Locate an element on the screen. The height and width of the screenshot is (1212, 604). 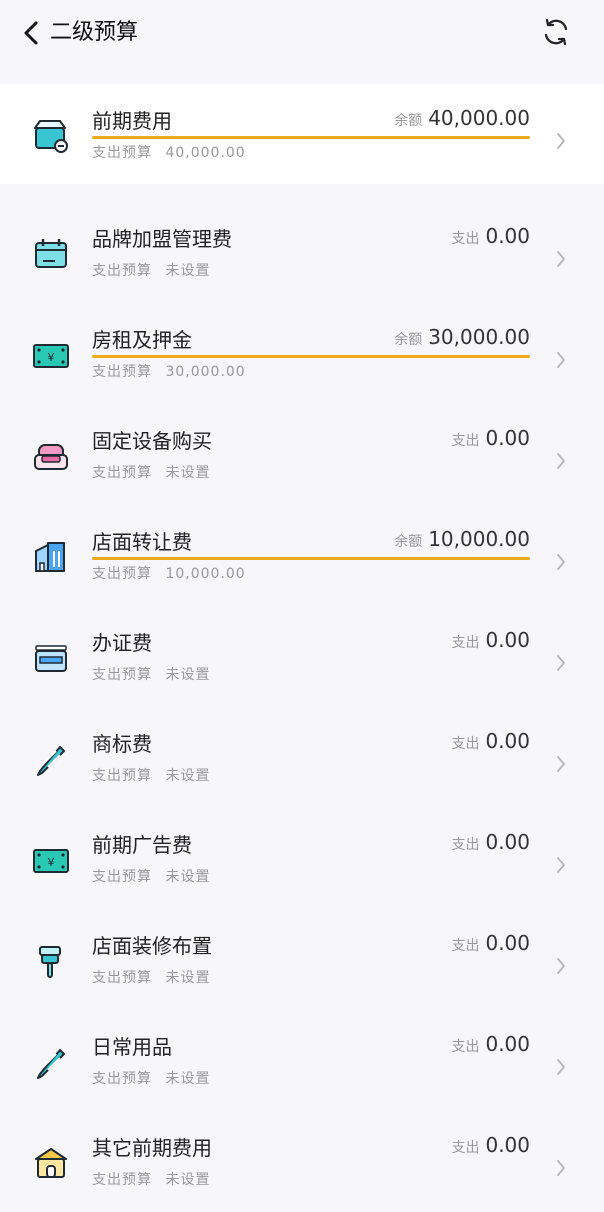
budget-item: 商标费 支出 0.00 支出预算 未设置 is located at coordinates (302, 757).